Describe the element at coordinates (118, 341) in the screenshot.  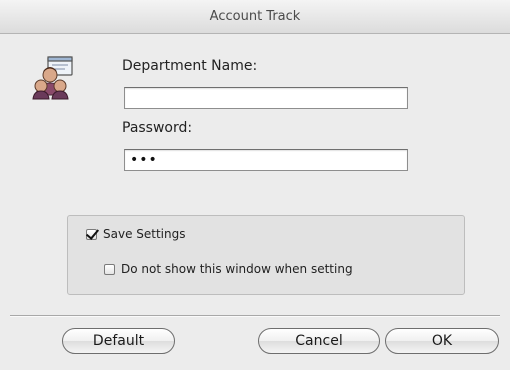
I see `default-button: Default` at that location.